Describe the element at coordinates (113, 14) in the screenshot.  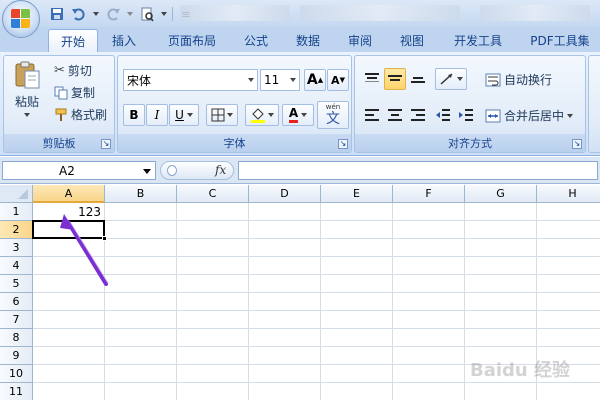
I see `redo-icon` at that location.